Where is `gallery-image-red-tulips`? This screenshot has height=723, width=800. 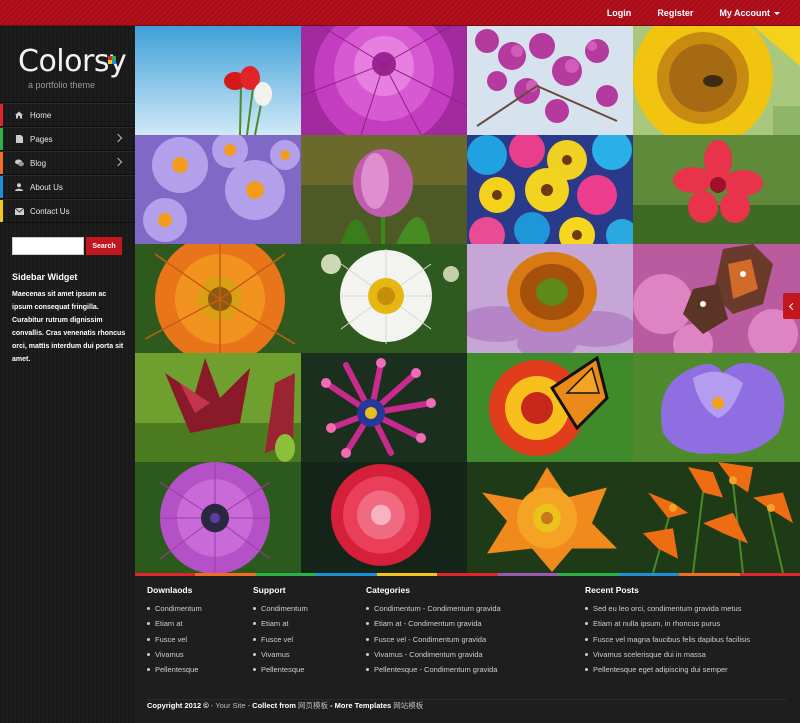
gallery-image-red-tulips is located at coordinates (218, 80).